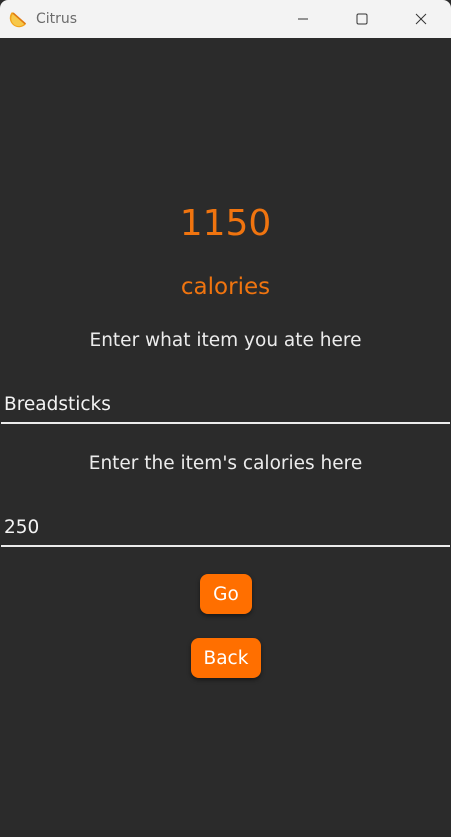 The image size is (451, 837). I want to click on back-button: Back, so click(226, 658).